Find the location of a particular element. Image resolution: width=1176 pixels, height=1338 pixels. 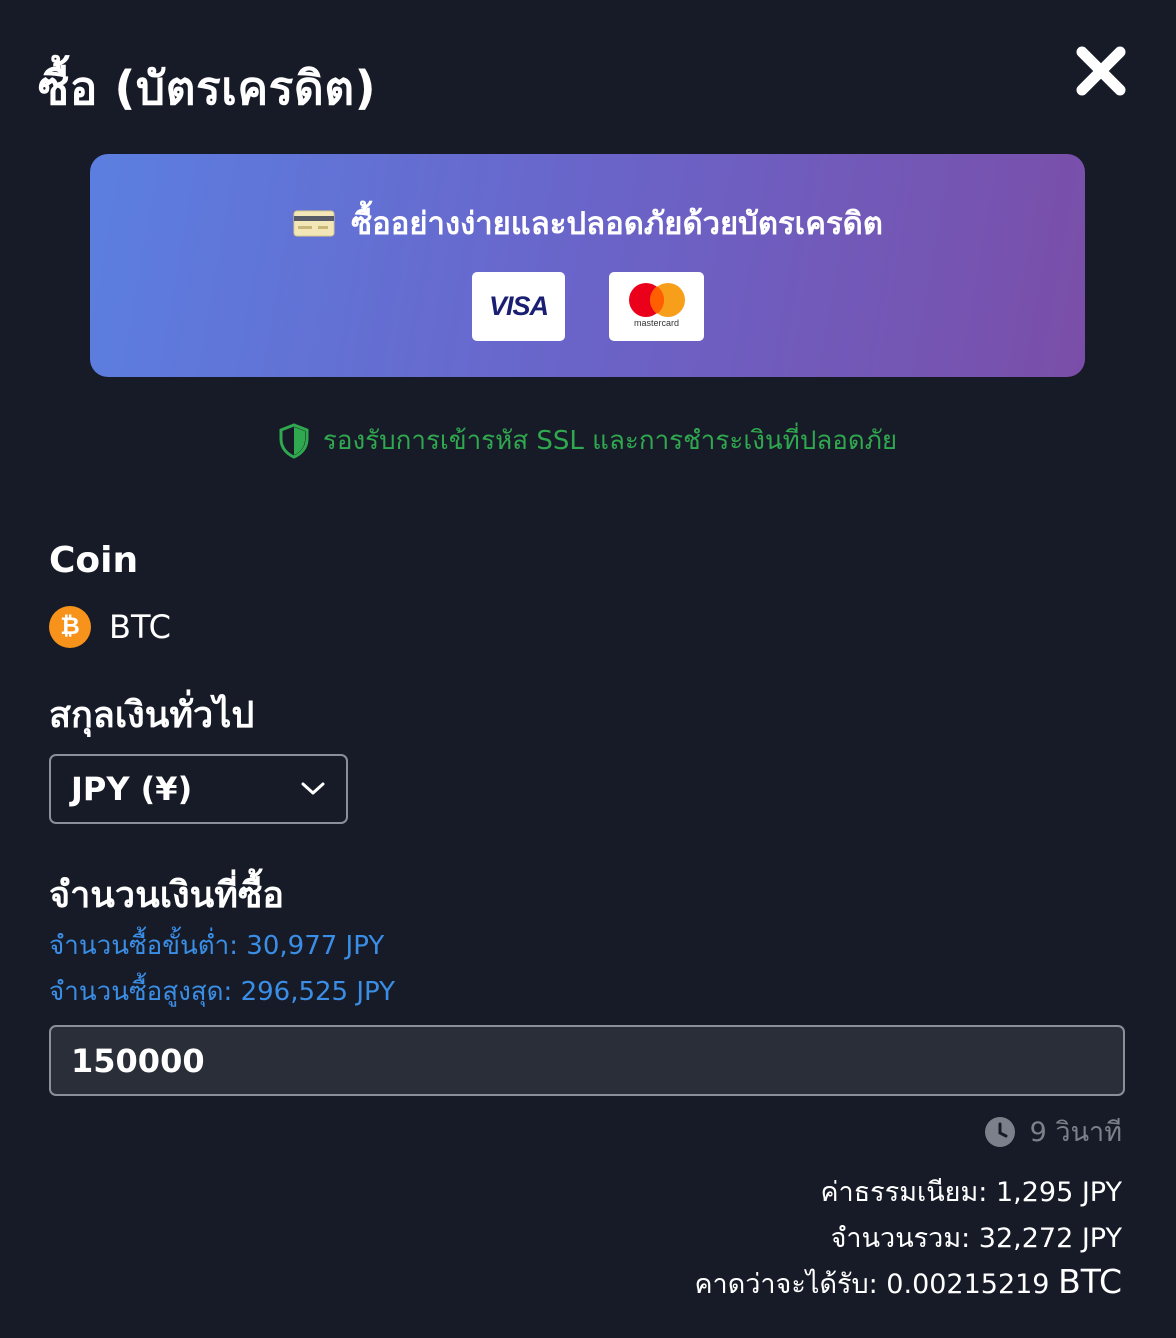

expected-unit: BTC is located at coordinates (1090, 1281).